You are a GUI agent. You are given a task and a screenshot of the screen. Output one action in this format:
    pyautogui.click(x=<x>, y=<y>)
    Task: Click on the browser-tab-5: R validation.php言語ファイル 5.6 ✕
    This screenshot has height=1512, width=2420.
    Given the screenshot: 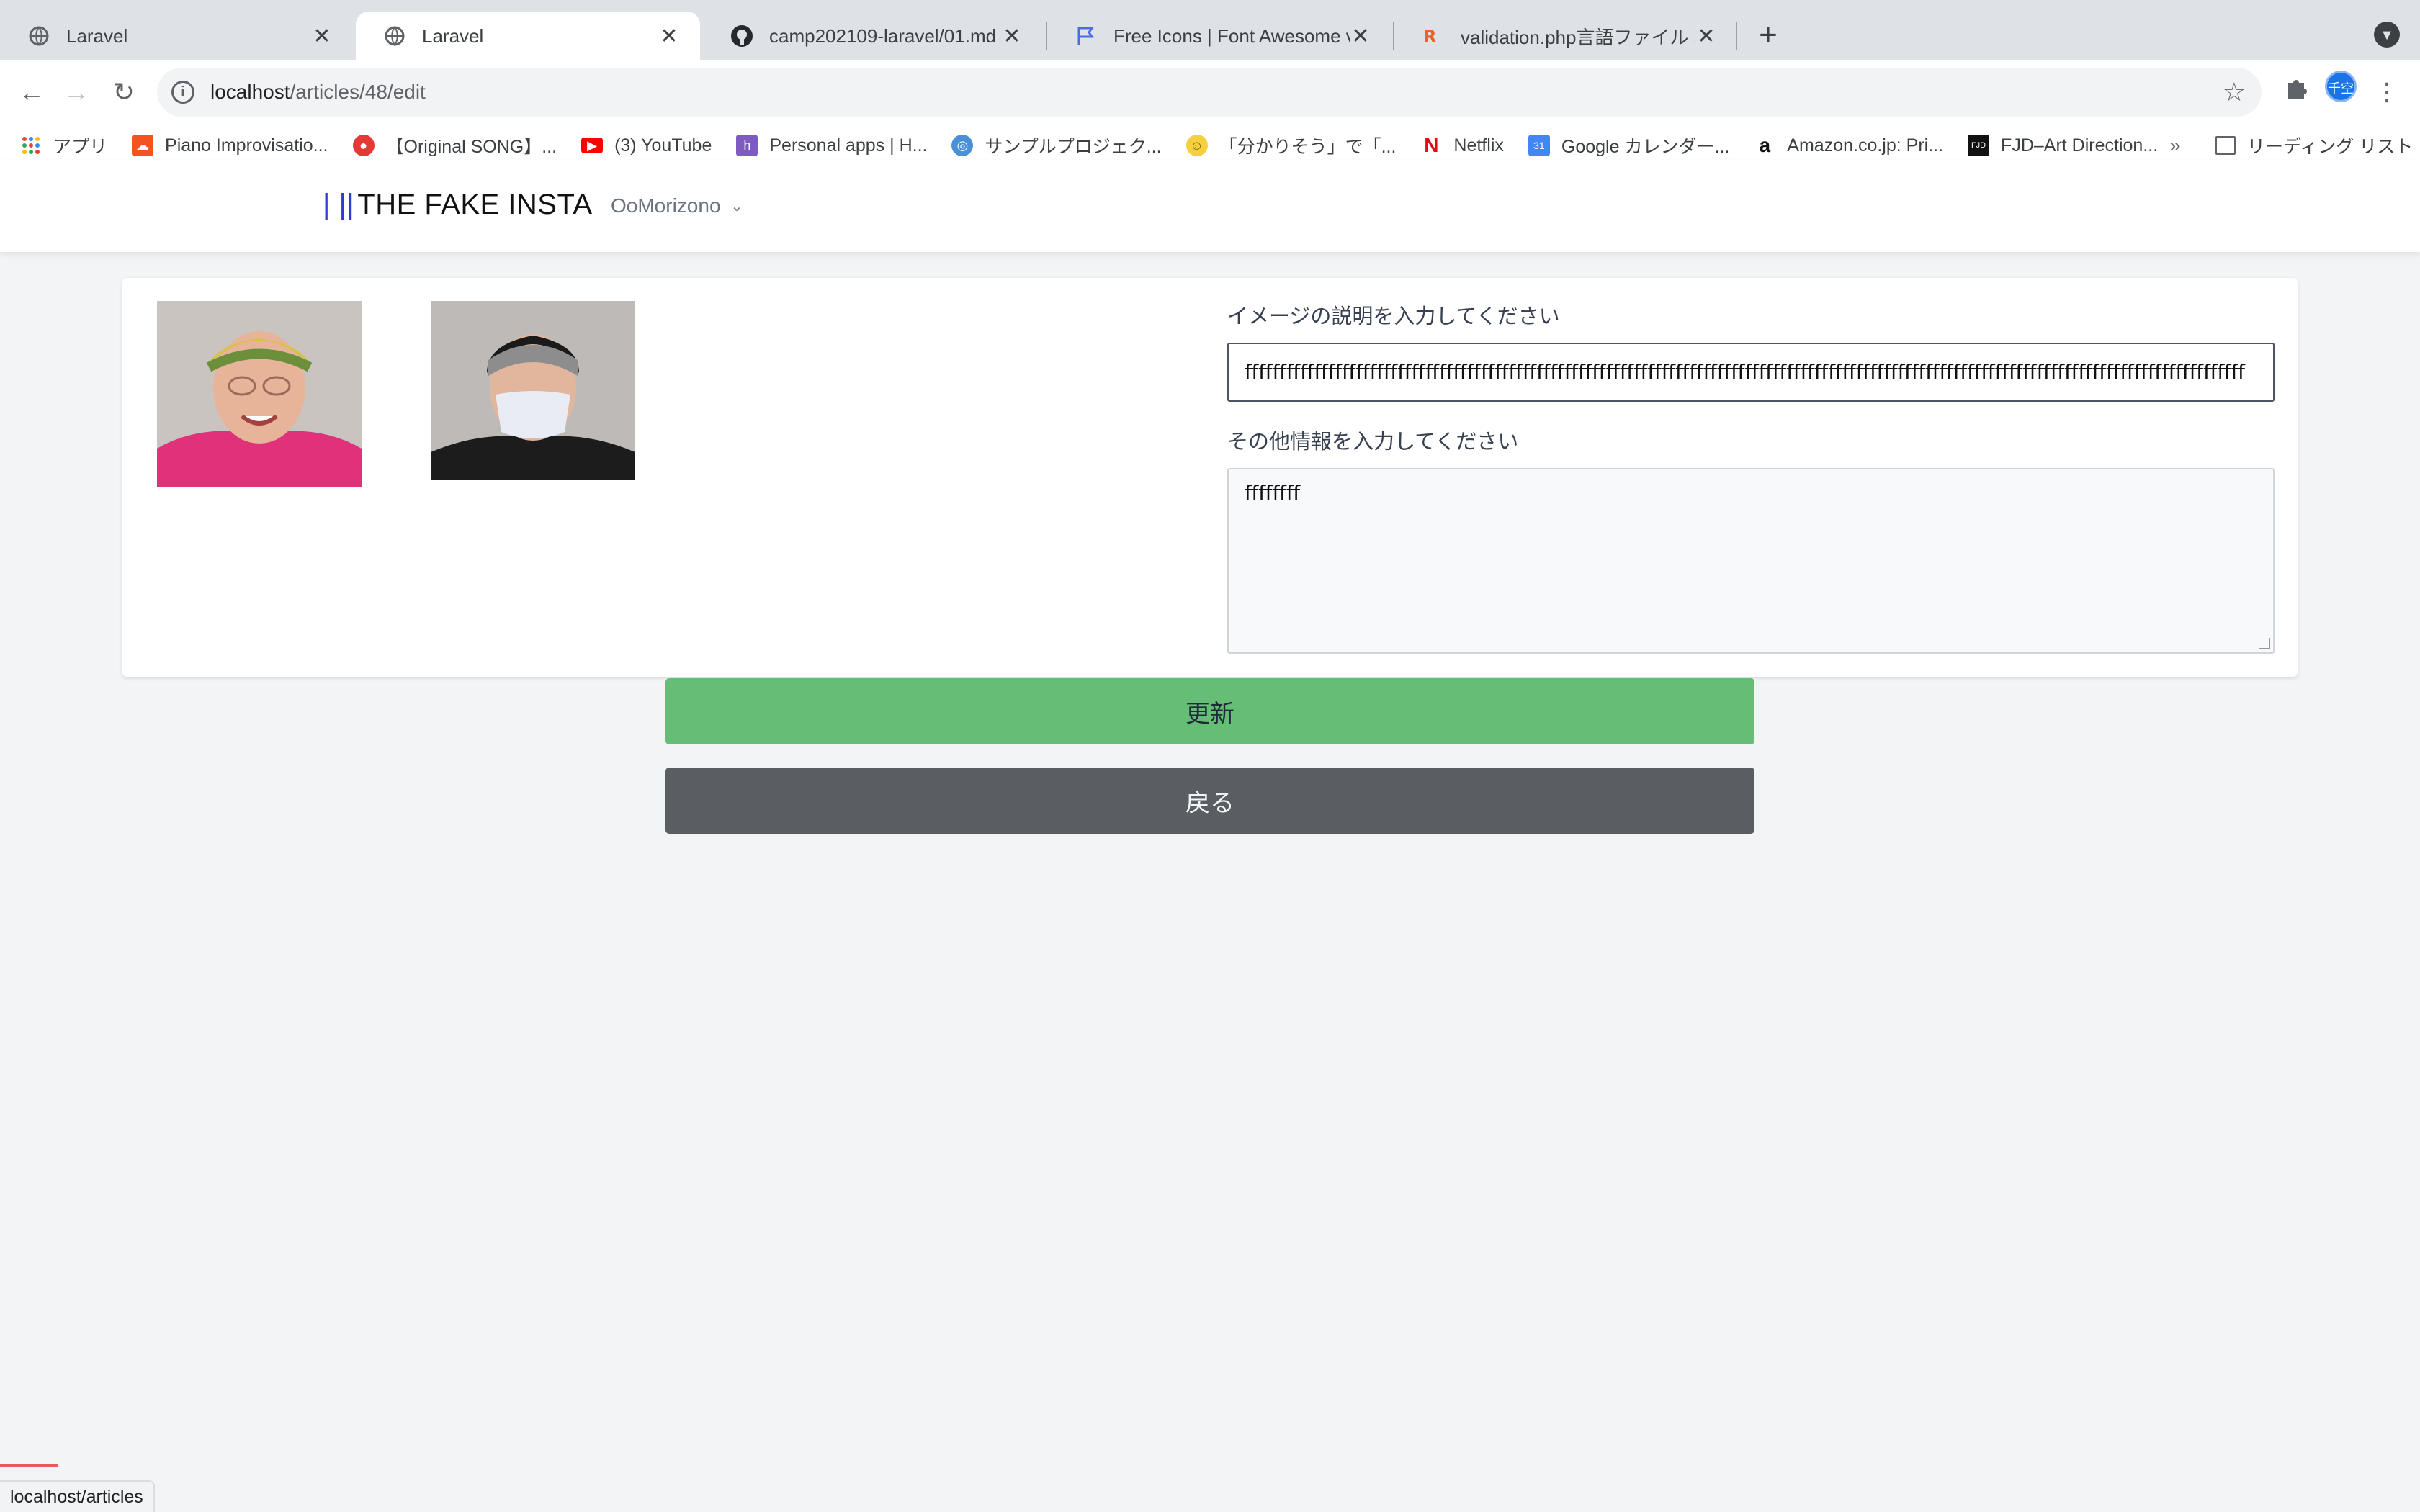 What is the action you would take?
    pyautogui.click(x=1565, y=36)
    